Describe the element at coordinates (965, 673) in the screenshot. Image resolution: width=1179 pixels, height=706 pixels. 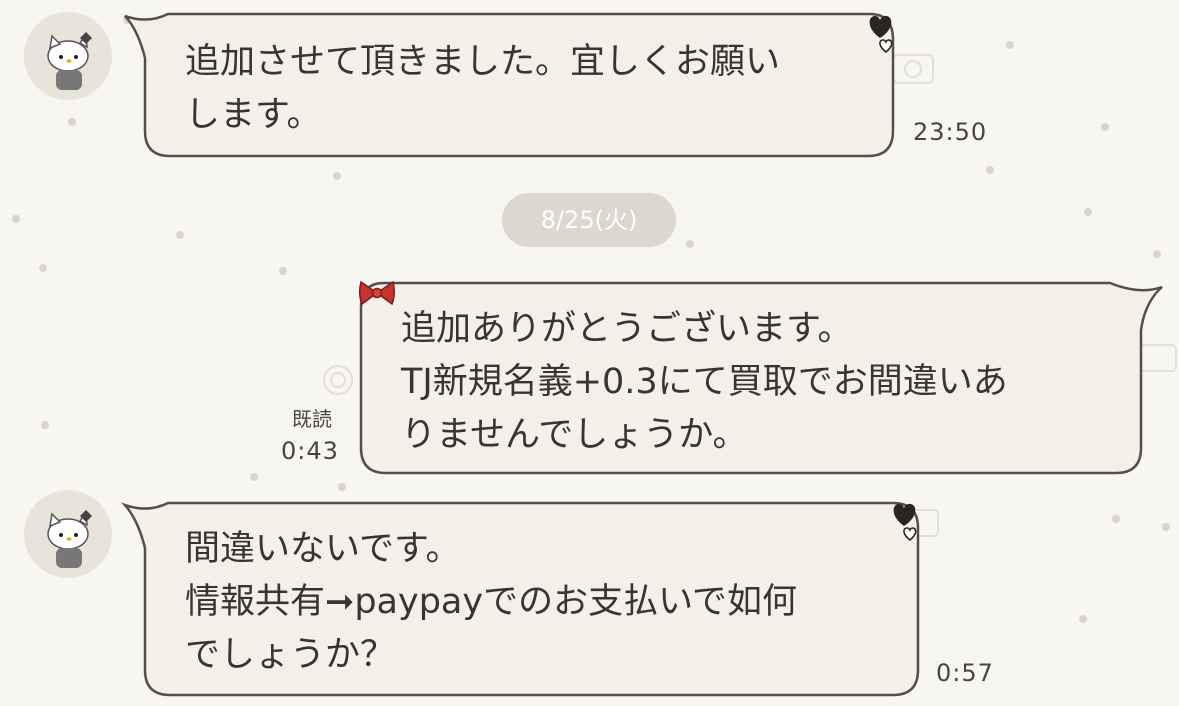
I see `message-time: 0:57` at that location.